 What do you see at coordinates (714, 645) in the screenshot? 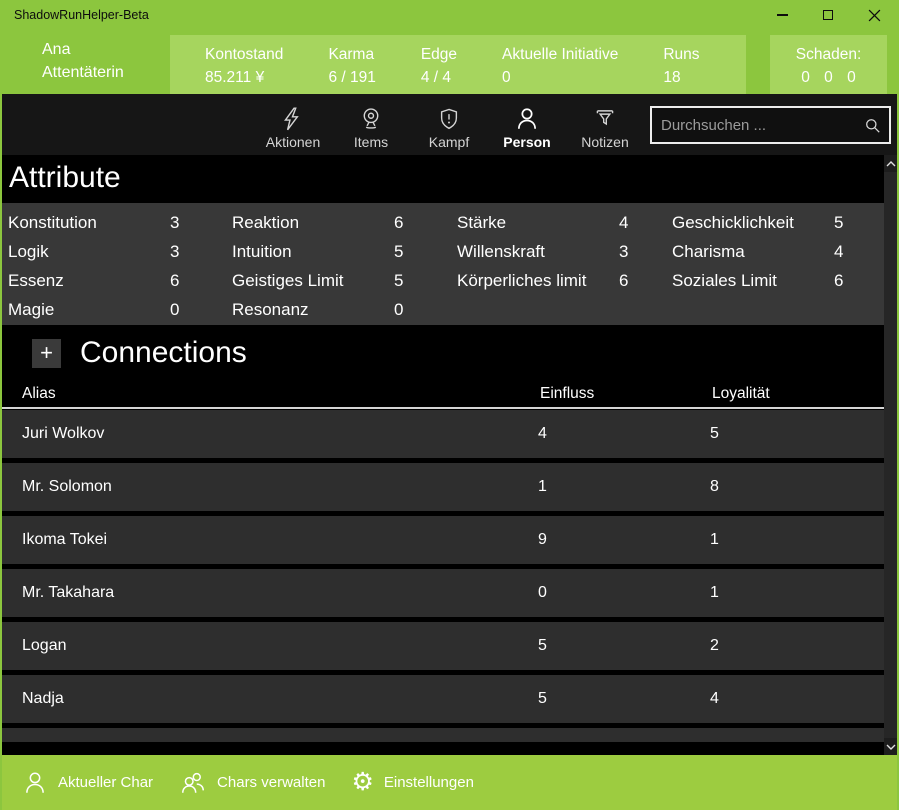
I see `connection-loyalitaet: 2` at bounding box center [714, 645].